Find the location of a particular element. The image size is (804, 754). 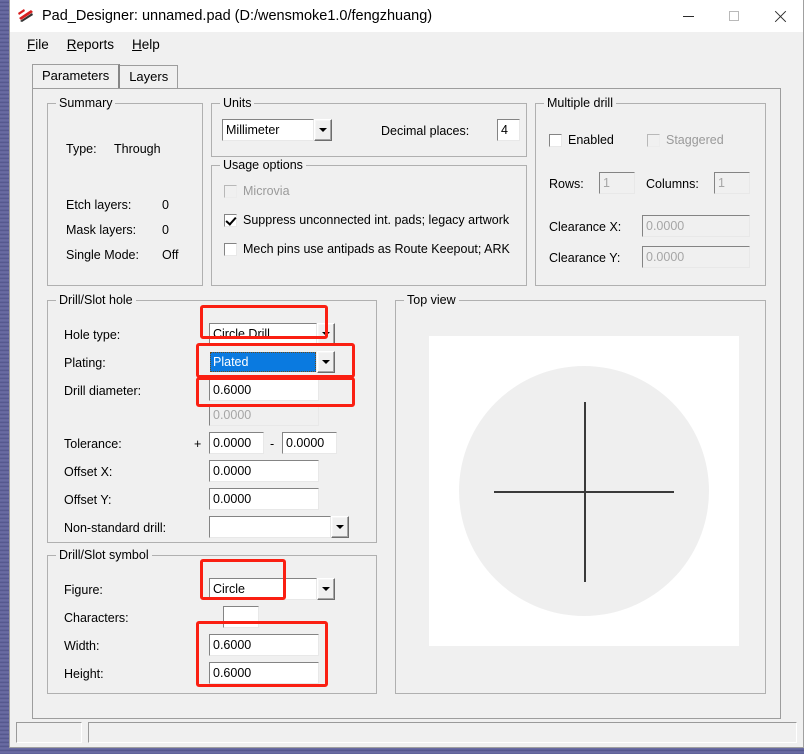

units-combobox: Millimeter is located at coordinates (277, 130).